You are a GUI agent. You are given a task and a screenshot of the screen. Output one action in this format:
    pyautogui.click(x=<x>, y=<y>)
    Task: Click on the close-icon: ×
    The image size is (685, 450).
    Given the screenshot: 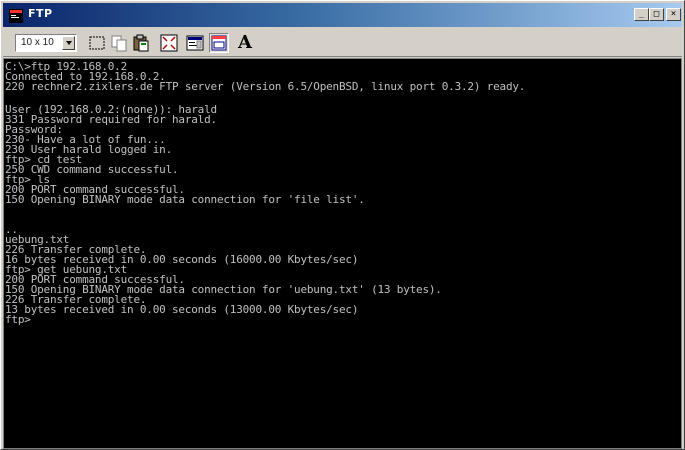 What is the action you would take?
    pyautogui.click(x=673, y=14)
    